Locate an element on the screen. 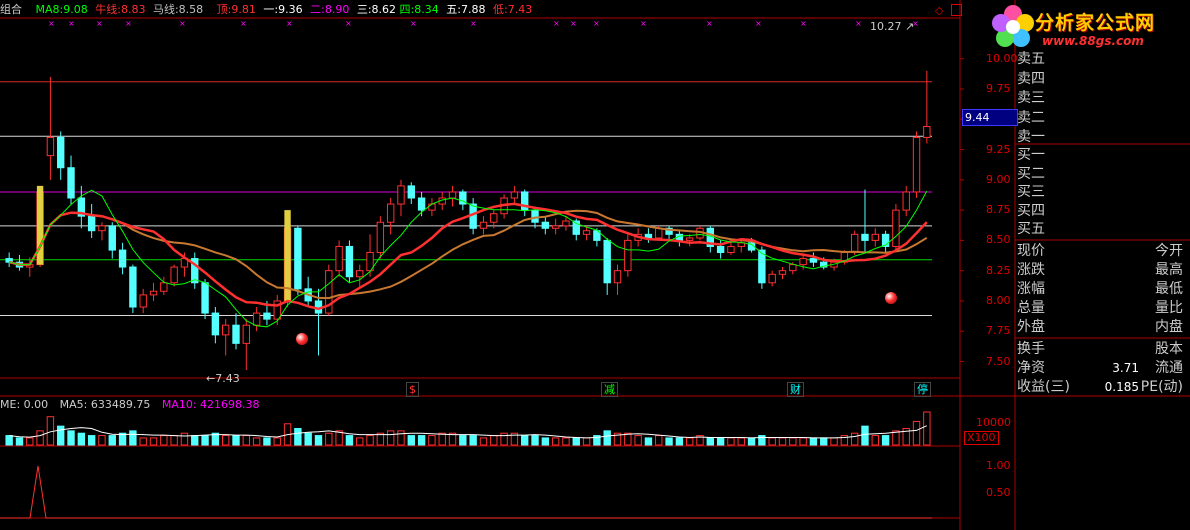  price-axis-label: 8.50 is located at coordinates (998, 240).